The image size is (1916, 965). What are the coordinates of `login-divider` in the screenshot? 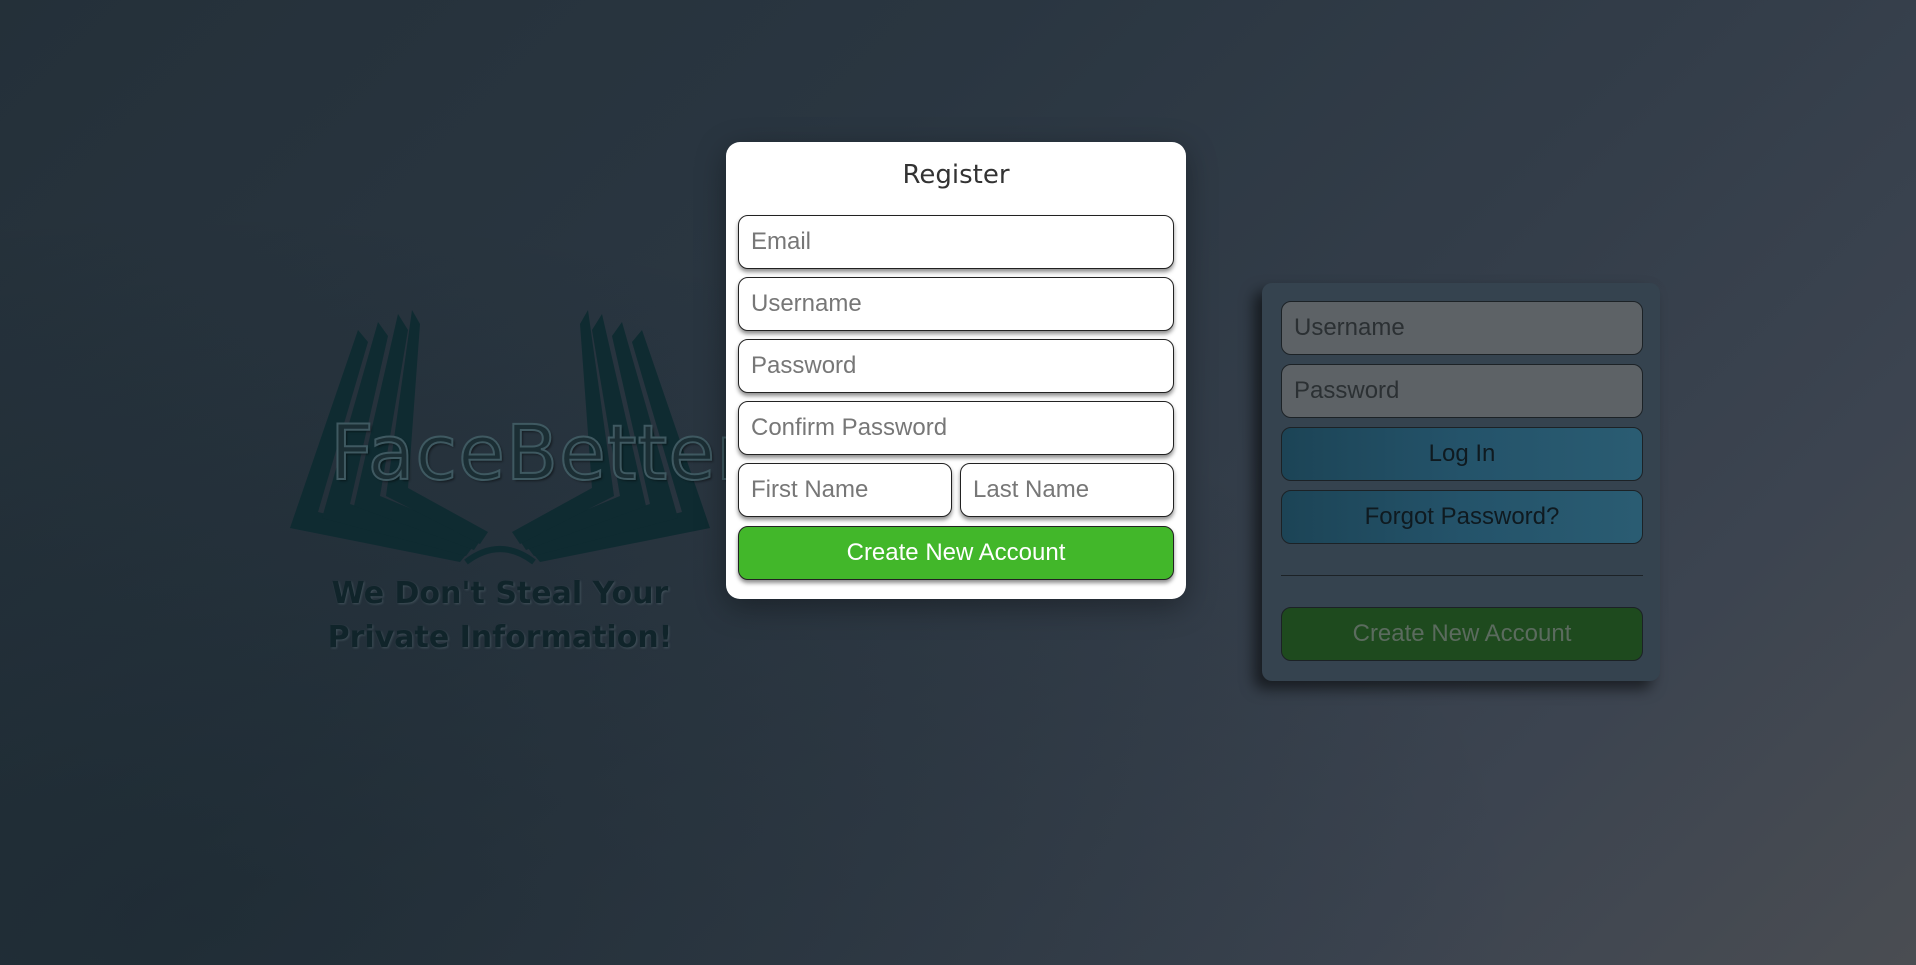 It's located at (1462, 575).